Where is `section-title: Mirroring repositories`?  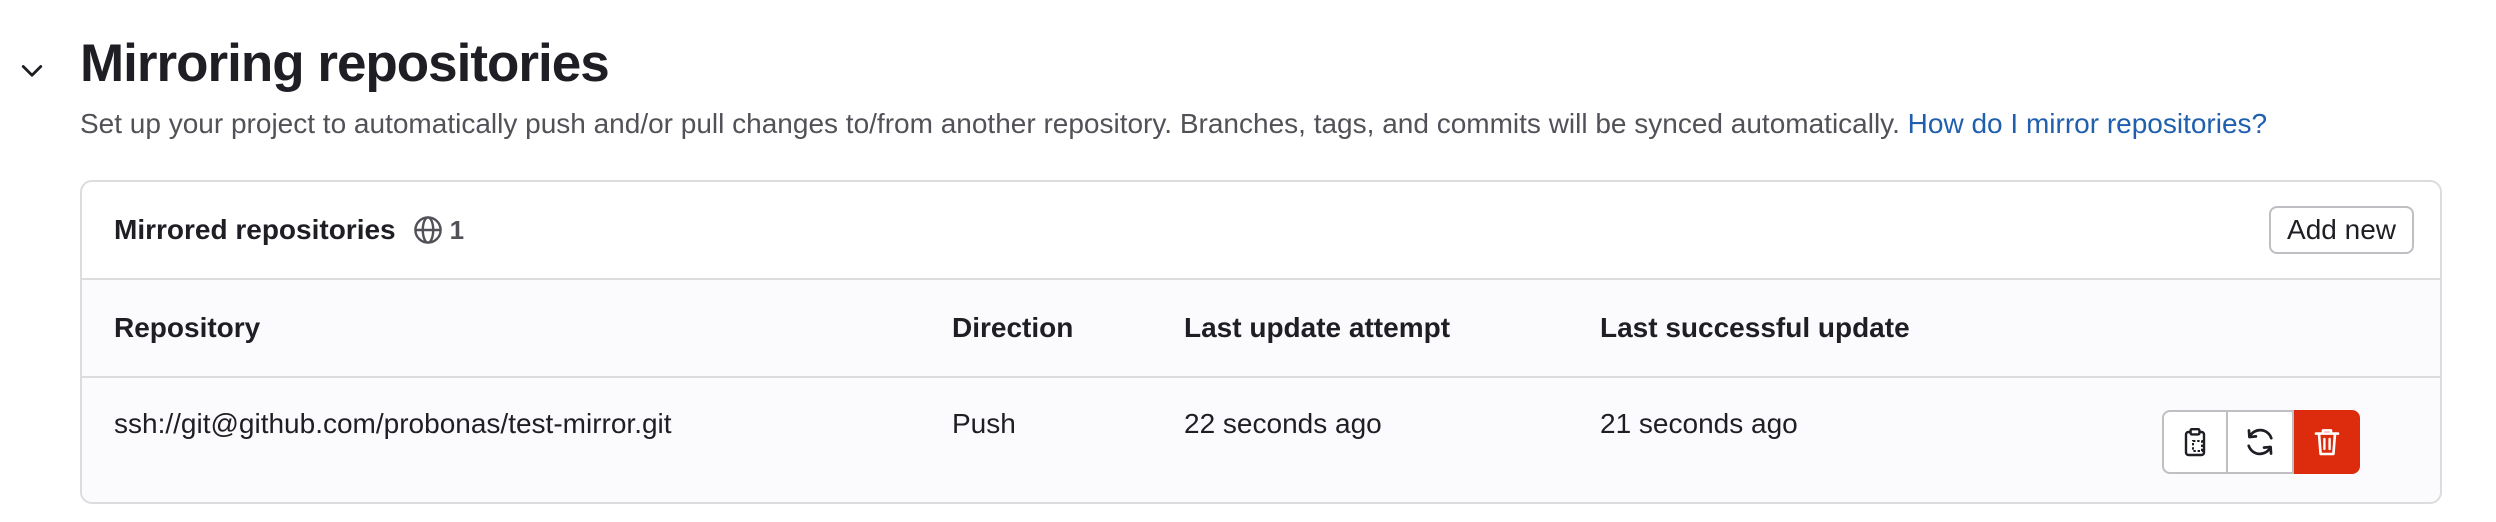
section-title: Mirroring repositories is located at coordinates (345, 63).